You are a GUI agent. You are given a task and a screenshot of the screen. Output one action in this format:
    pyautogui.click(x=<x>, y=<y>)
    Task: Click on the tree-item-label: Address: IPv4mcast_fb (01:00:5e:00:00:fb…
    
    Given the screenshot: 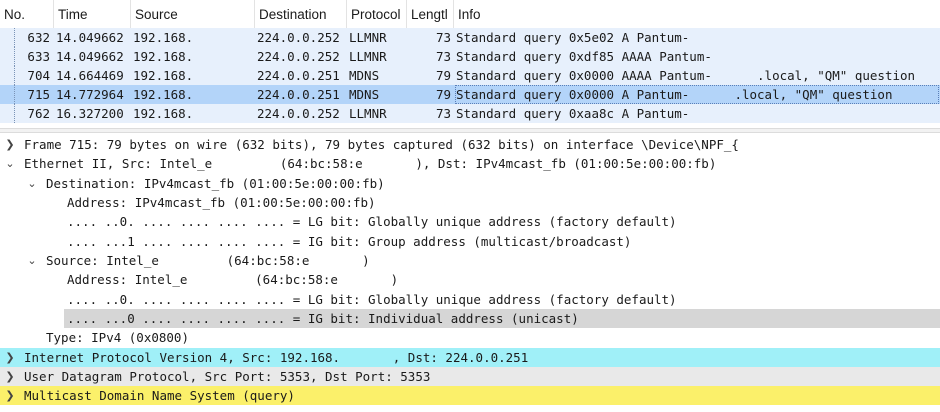 What is the action you would take?
    pyautogui.click(x=221, y=202)
    